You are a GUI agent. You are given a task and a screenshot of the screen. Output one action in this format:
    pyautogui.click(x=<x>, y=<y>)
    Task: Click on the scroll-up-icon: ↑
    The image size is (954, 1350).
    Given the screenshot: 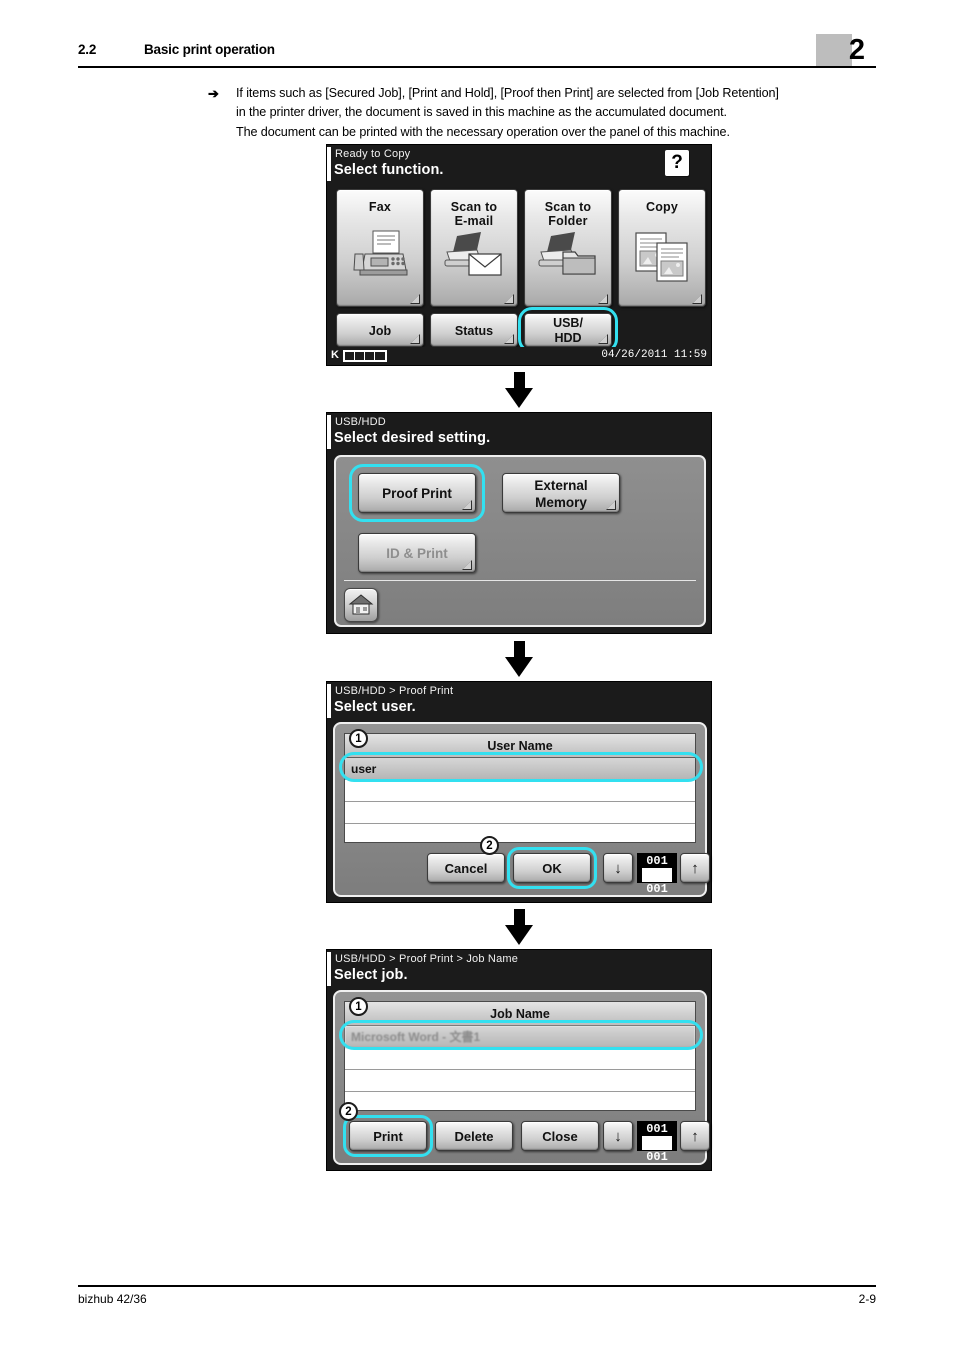 What is the action you would take?
    pyautogui.click(x=695, y=868)
    